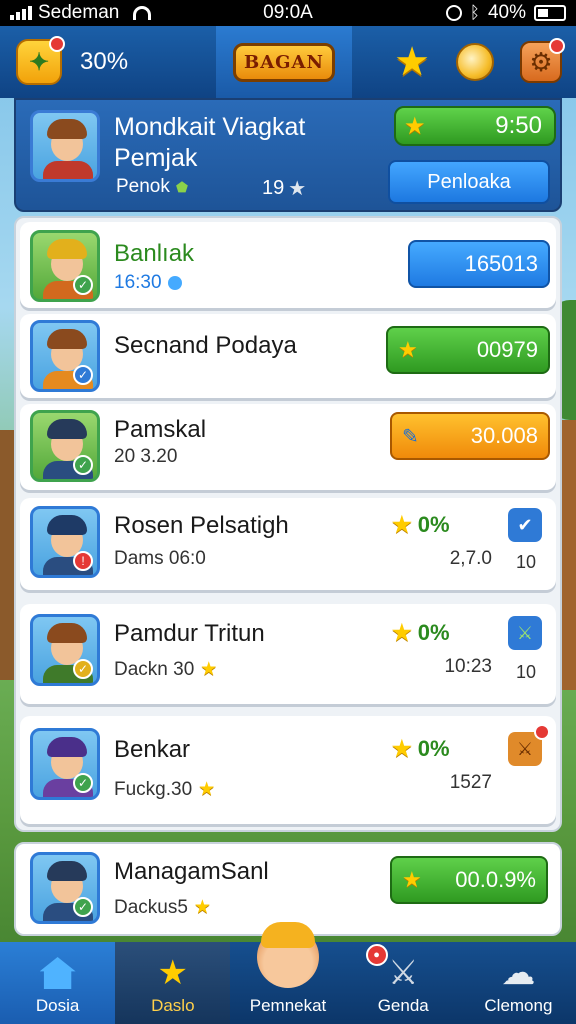 This screenshot has width=576, height=1024. I want to click on row-name: ManagamSanl, so click(191, 871).